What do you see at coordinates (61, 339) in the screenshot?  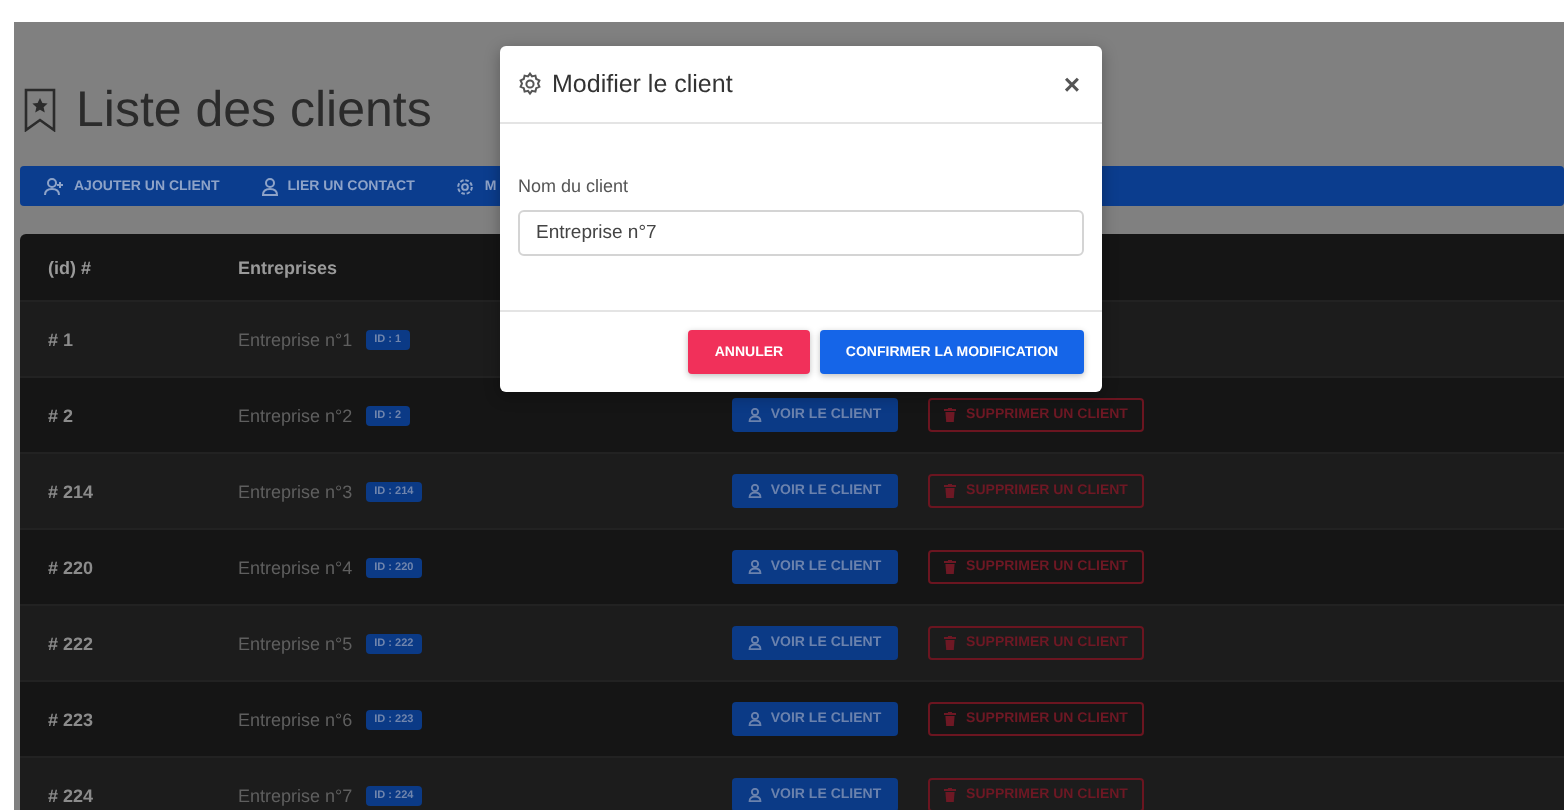 I see `client-id: # 1` at bounding box center [61, 339].